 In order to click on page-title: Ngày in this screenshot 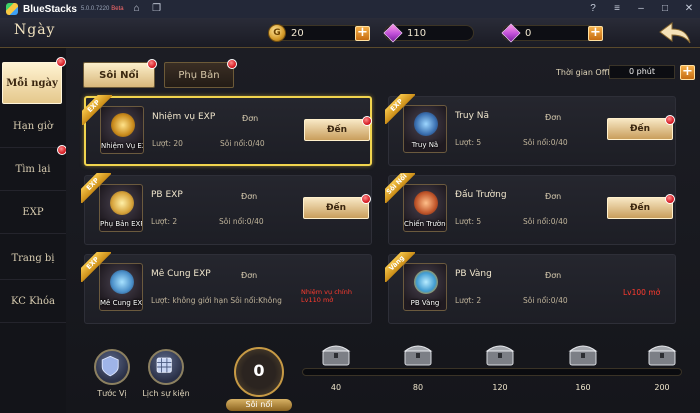, I will do `click(35, 30)`.